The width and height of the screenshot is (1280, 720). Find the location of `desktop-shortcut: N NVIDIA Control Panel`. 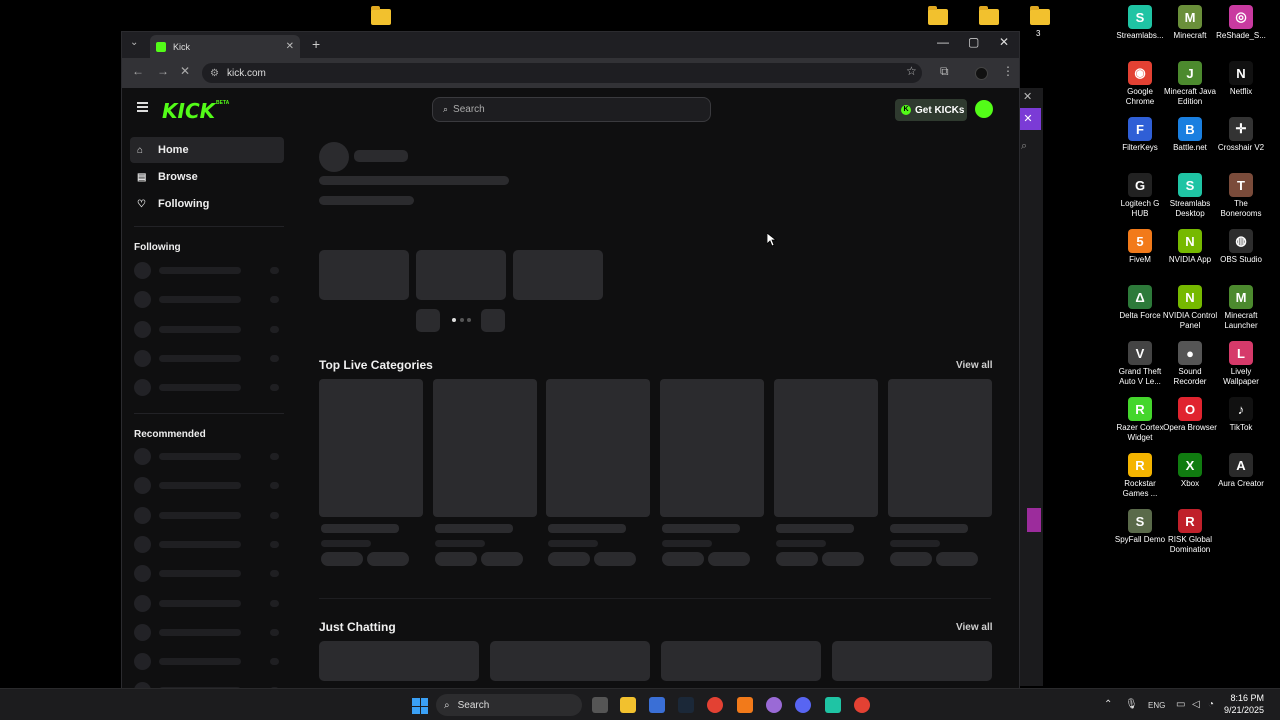

desktop-shortcut: N NVIDIA Control Panel is located at coordinates (1190, 308).